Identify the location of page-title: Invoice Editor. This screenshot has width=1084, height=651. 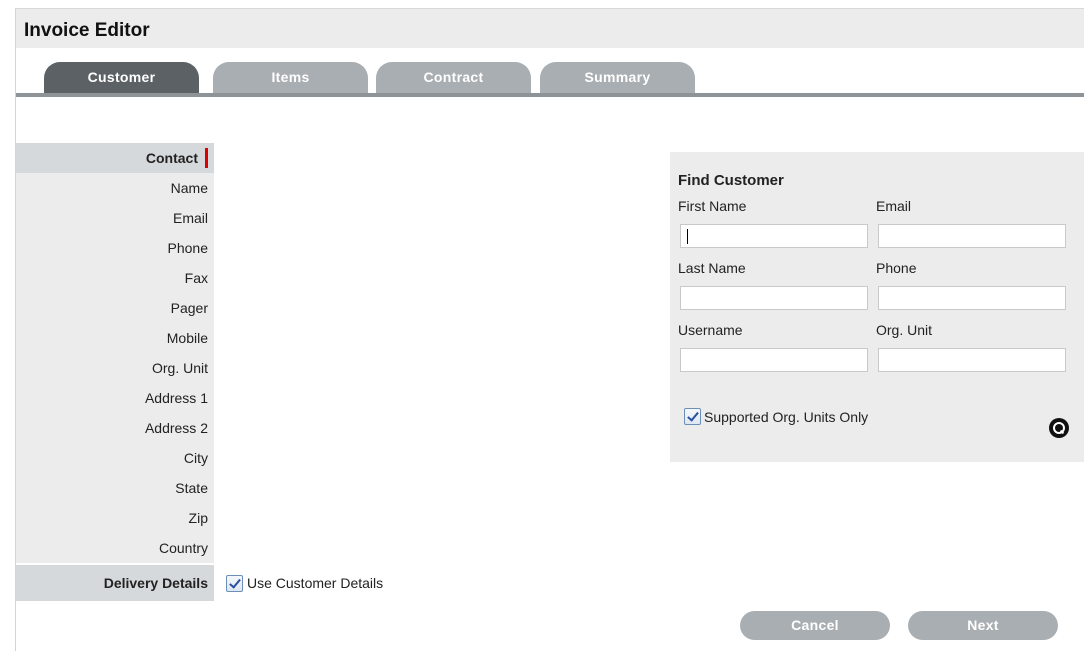
(87, 30).